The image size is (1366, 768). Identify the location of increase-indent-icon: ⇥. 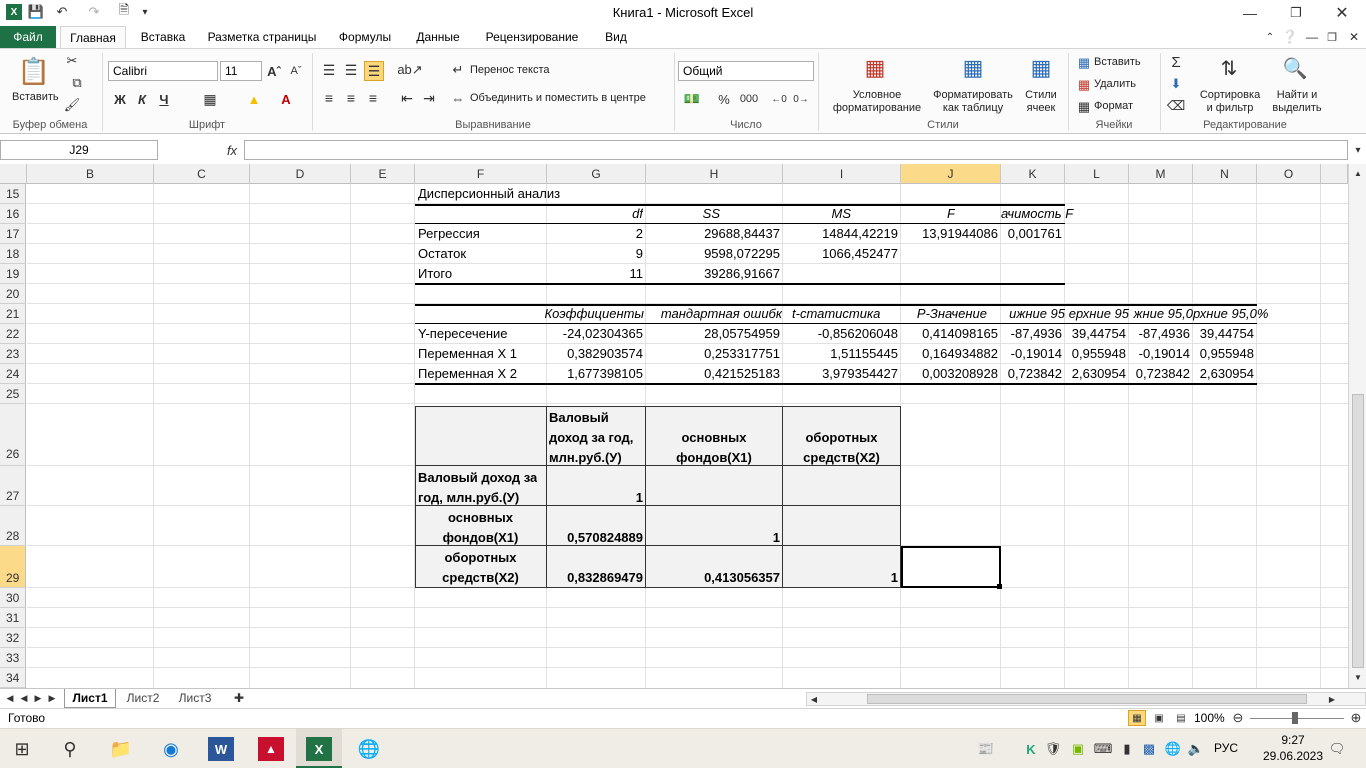
(429, 98).